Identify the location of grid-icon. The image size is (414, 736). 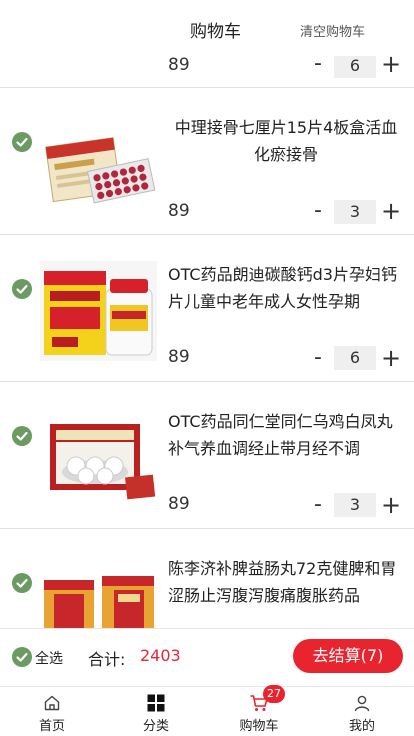
(156, 703).